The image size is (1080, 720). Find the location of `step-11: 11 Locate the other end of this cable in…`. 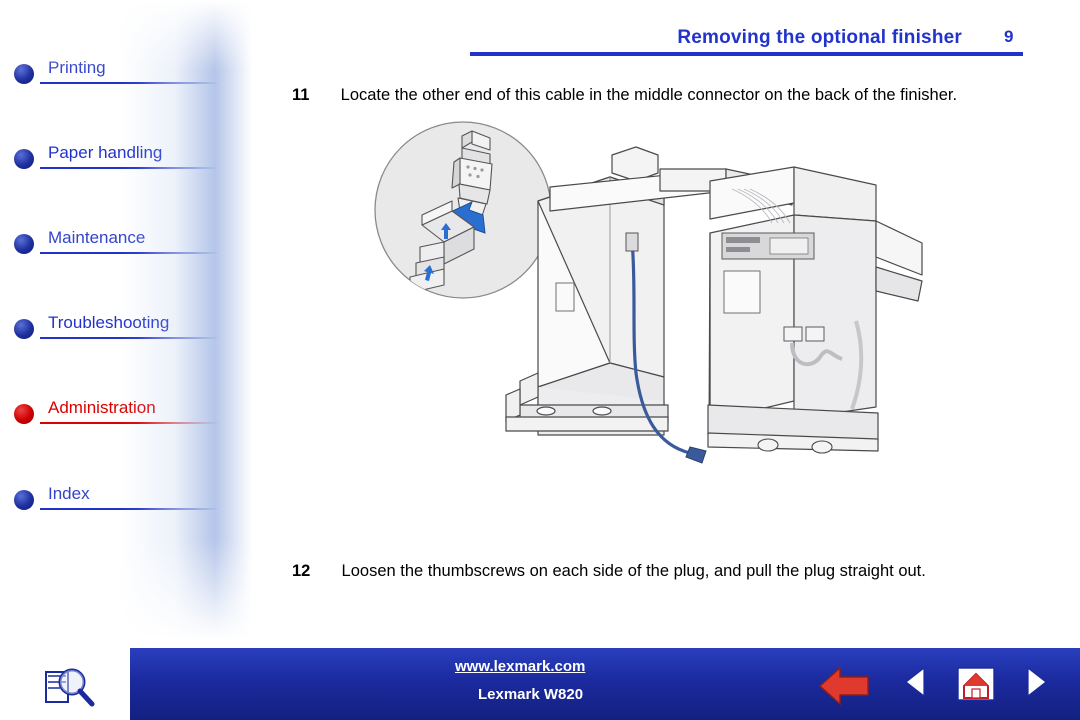

step-11: 11 Locate the other end of this cable in… is located at coordinates (624, 95).